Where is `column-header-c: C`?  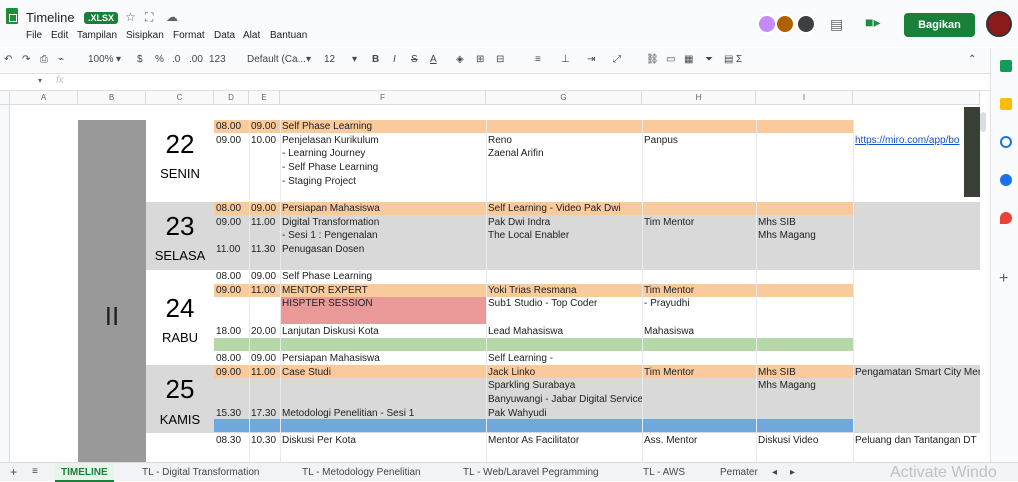 column-header-c: C is located at coordinates (180, 98).